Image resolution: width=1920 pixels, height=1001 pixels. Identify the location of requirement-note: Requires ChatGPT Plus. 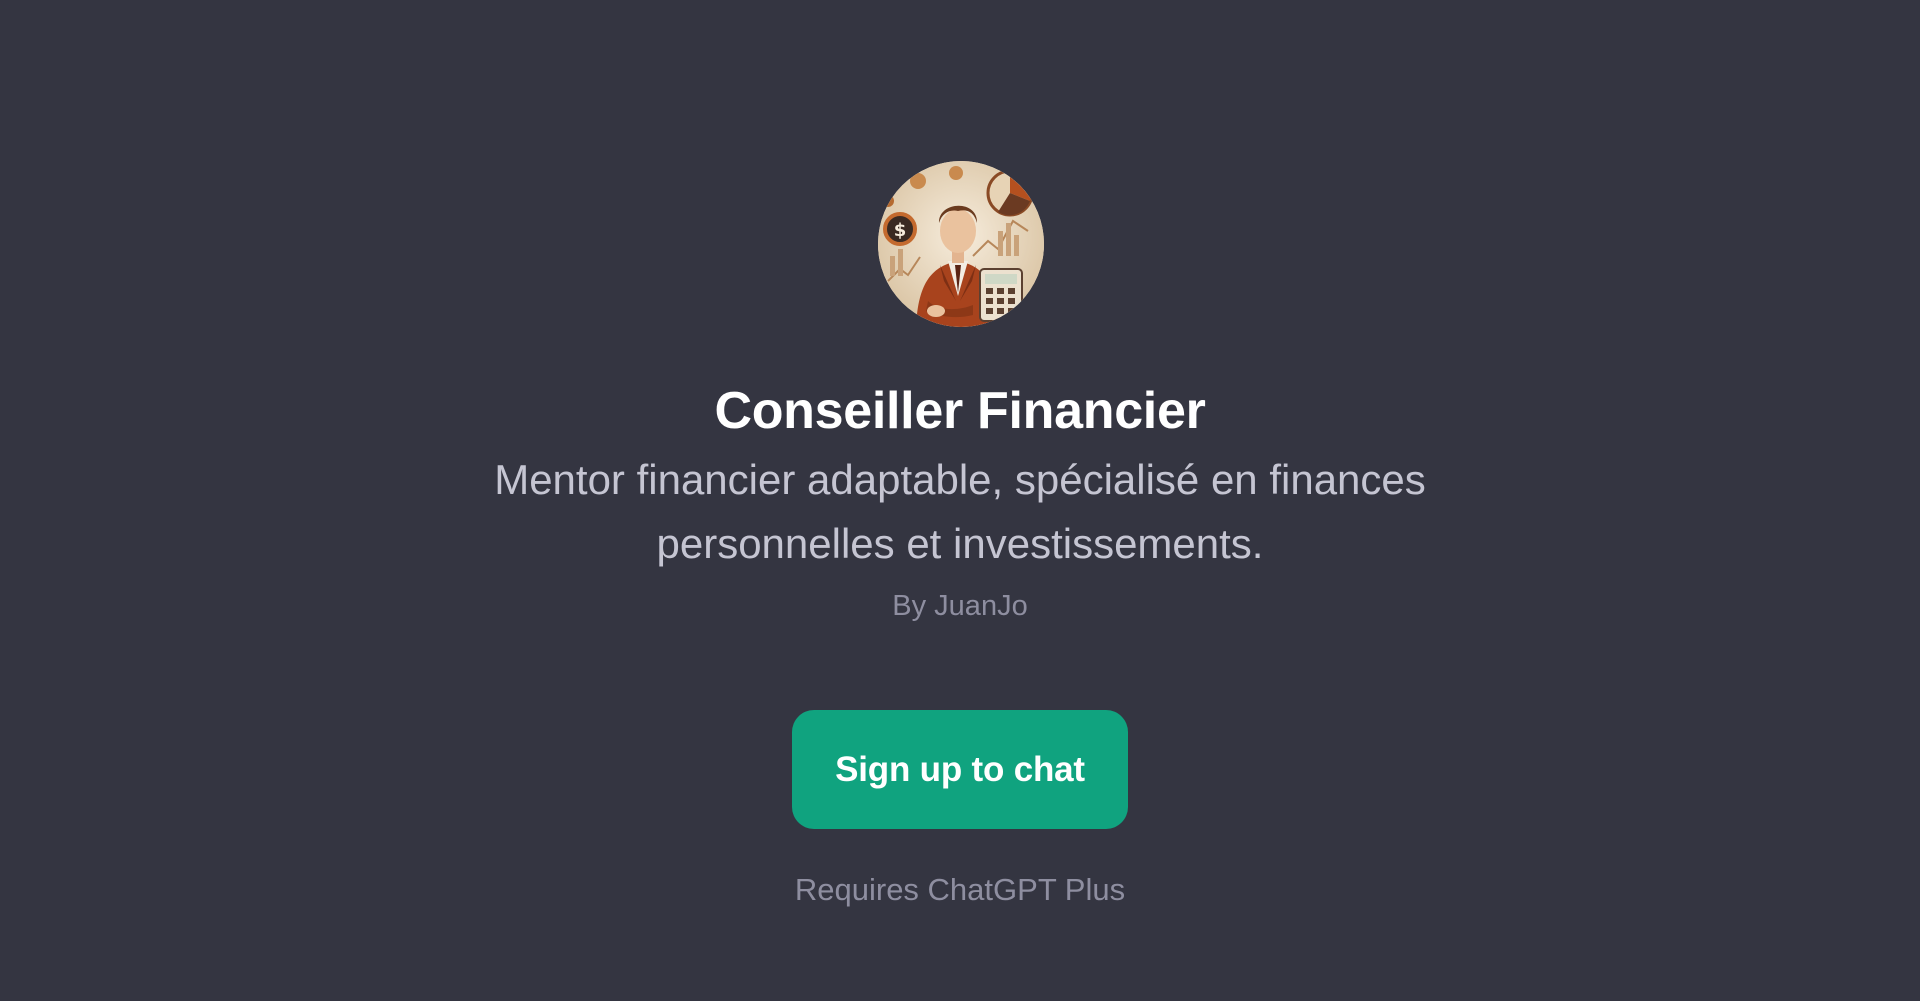
(960, 889).